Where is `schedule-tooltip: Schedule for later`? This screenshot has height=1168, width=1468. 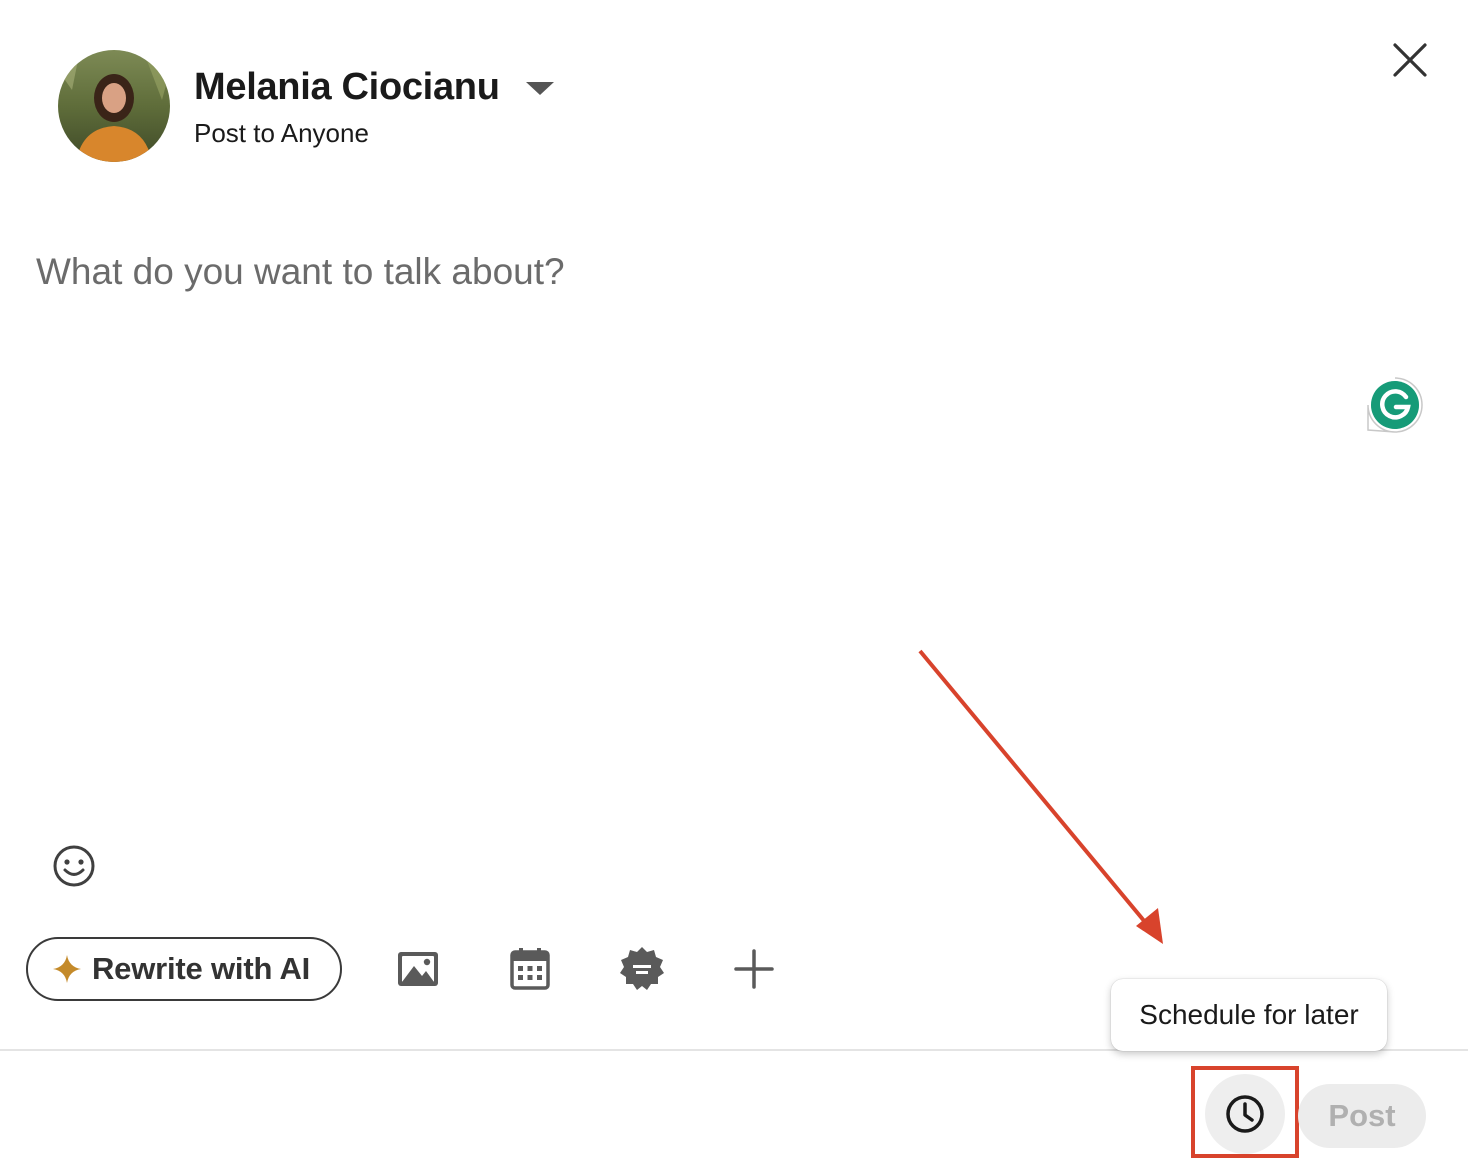 schedule-tooltip: Schedule for later is located at coordinates (1249, 1015).